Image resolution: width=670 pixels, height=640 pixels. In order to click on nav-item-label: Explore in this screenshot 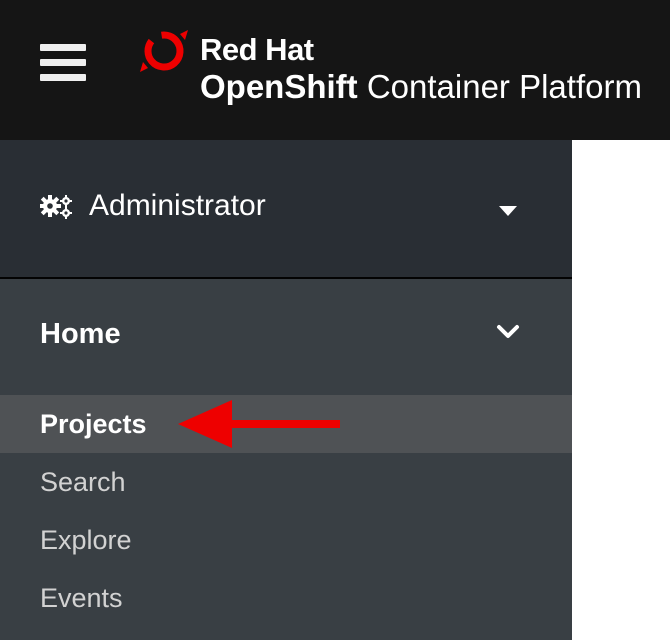, I will do `click(86, 540)`.